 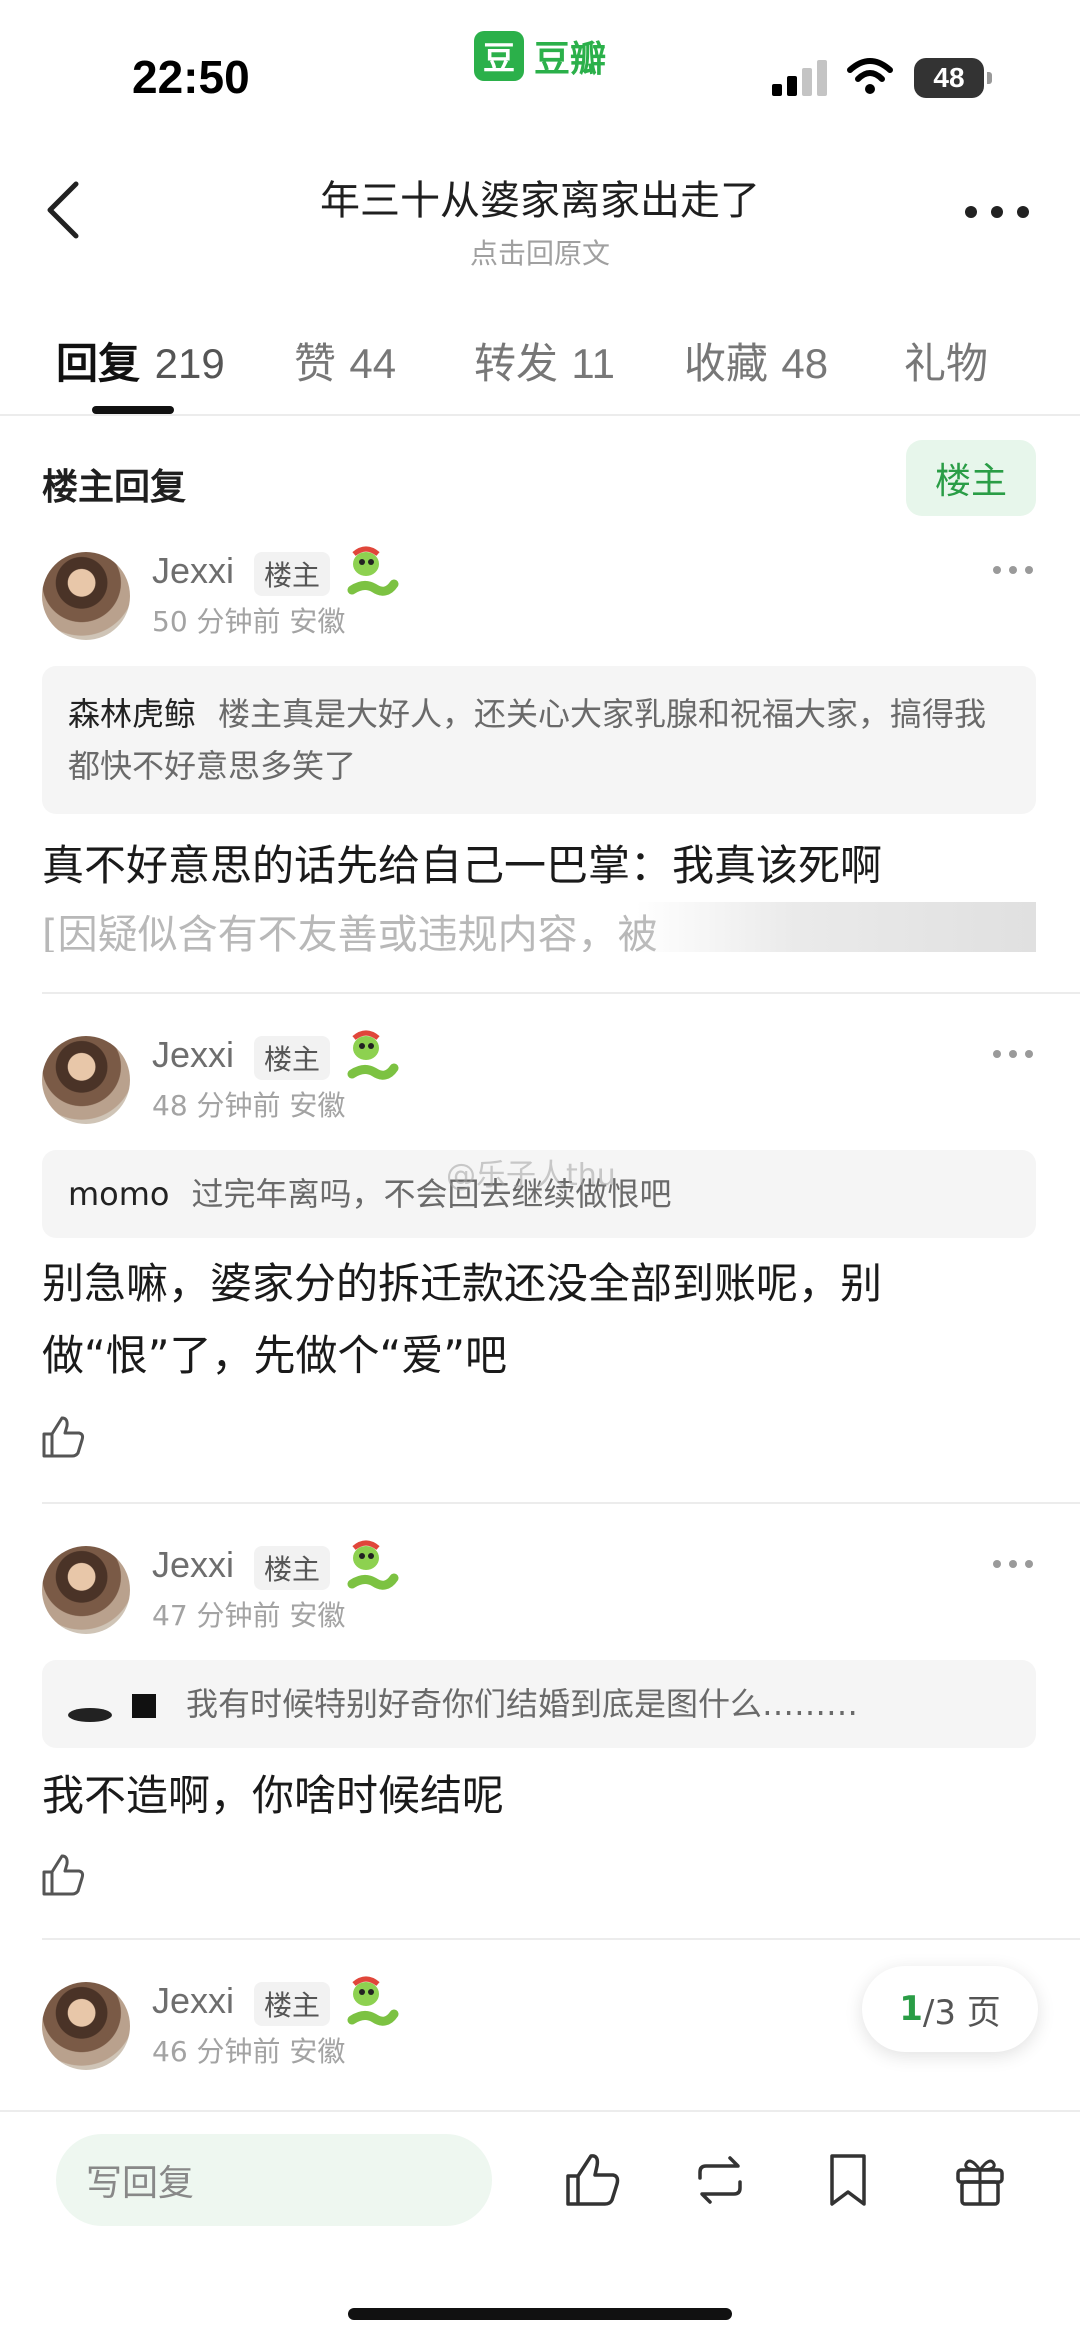 I want to click on back-to-original-link: 点击回原文, so click(x=540, y=252).